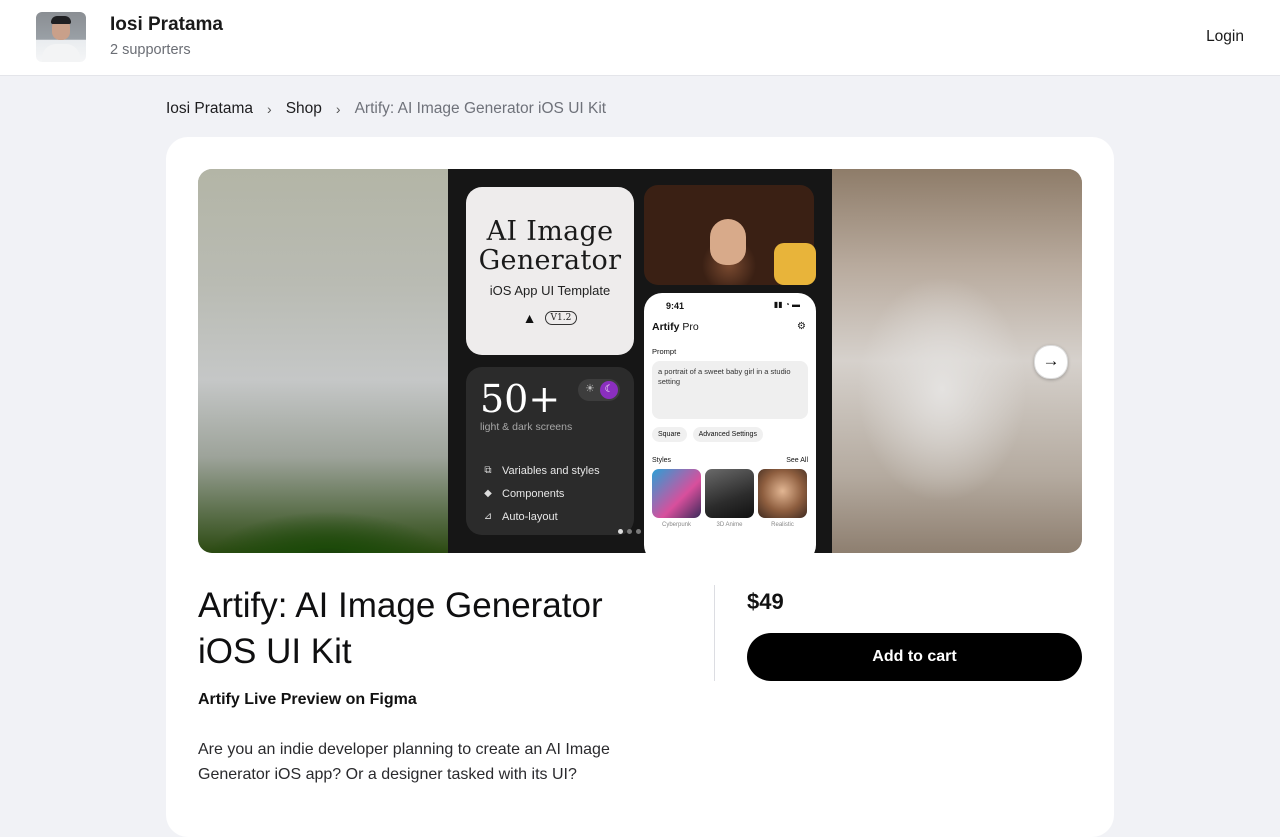  Describe the element at coordinates (590, 389) in the screenshot. I see `sun-icon: ☀` at that location.